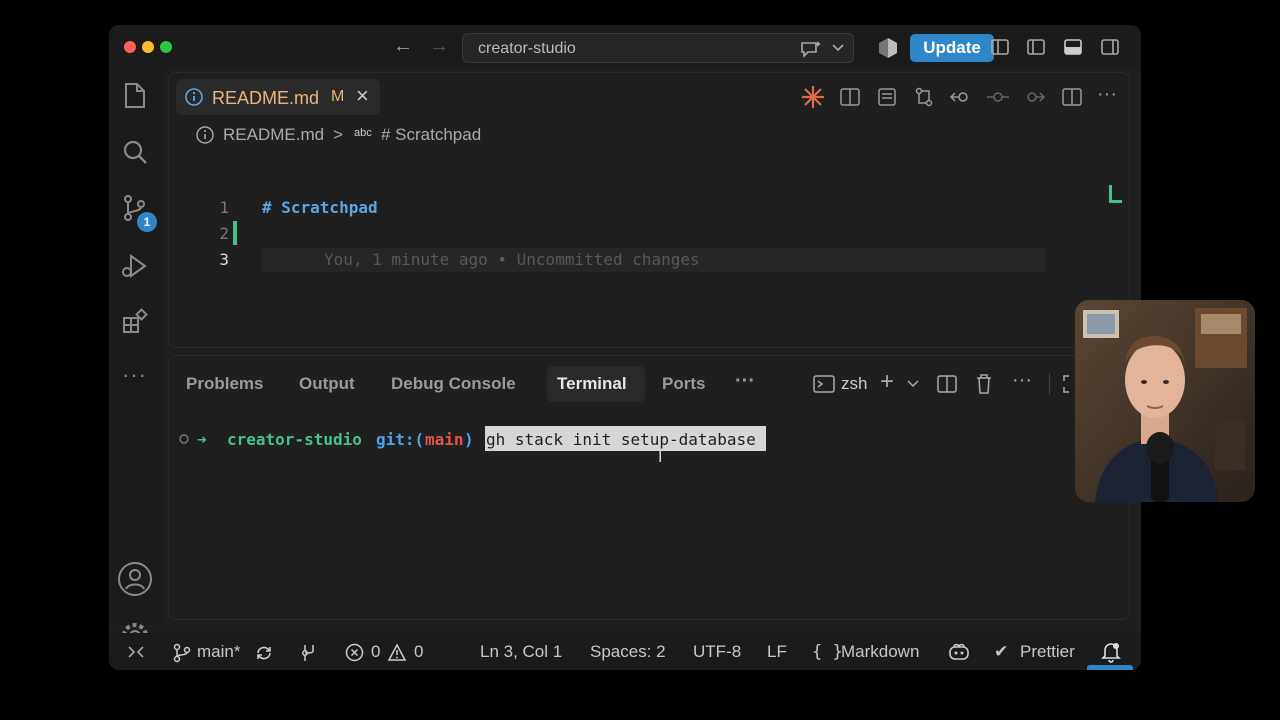  Describe the element at coordinates (400, 439) in the screenshot. I see `terminal-git-label: git:(` at that location.